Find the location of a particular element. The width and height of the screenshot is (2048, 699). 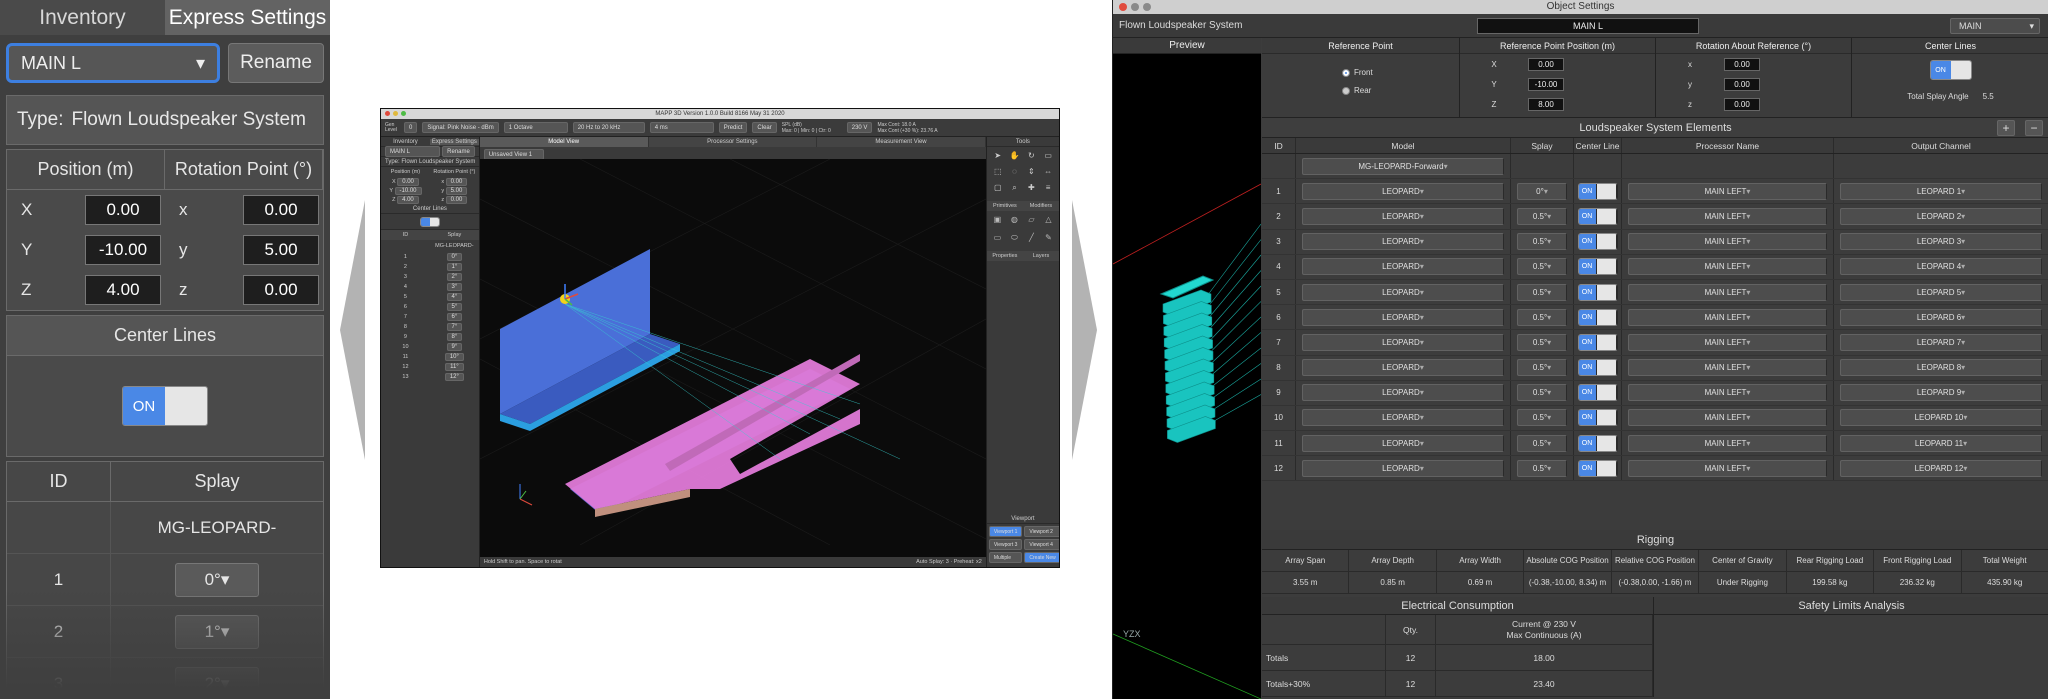

ref-rear-radio: Rear is located at coordinates (1400, 91).